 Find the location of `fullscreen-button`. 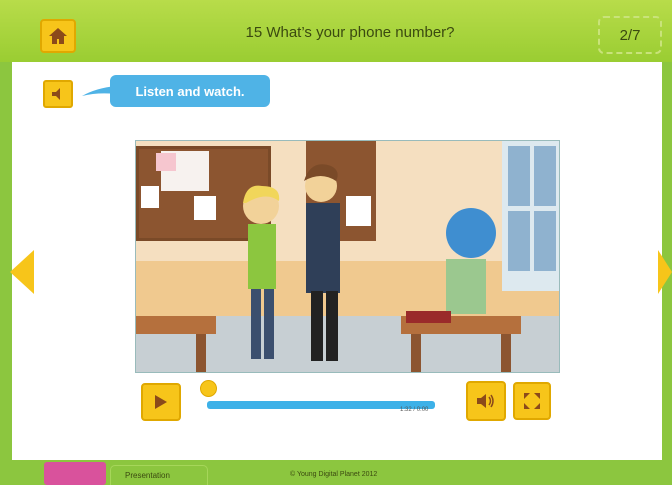

fullscreen-button is located at coordinates (532, 401).